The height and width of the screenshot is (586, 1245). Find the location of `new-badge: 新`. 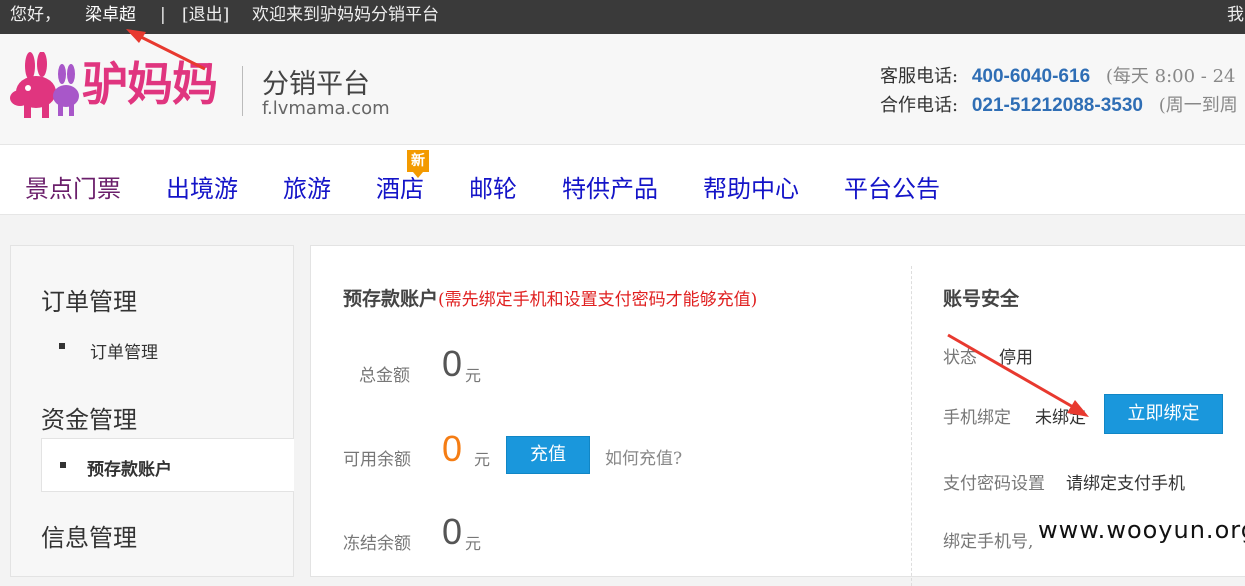

new-badge: 新 is located at coordinates (418, 164).